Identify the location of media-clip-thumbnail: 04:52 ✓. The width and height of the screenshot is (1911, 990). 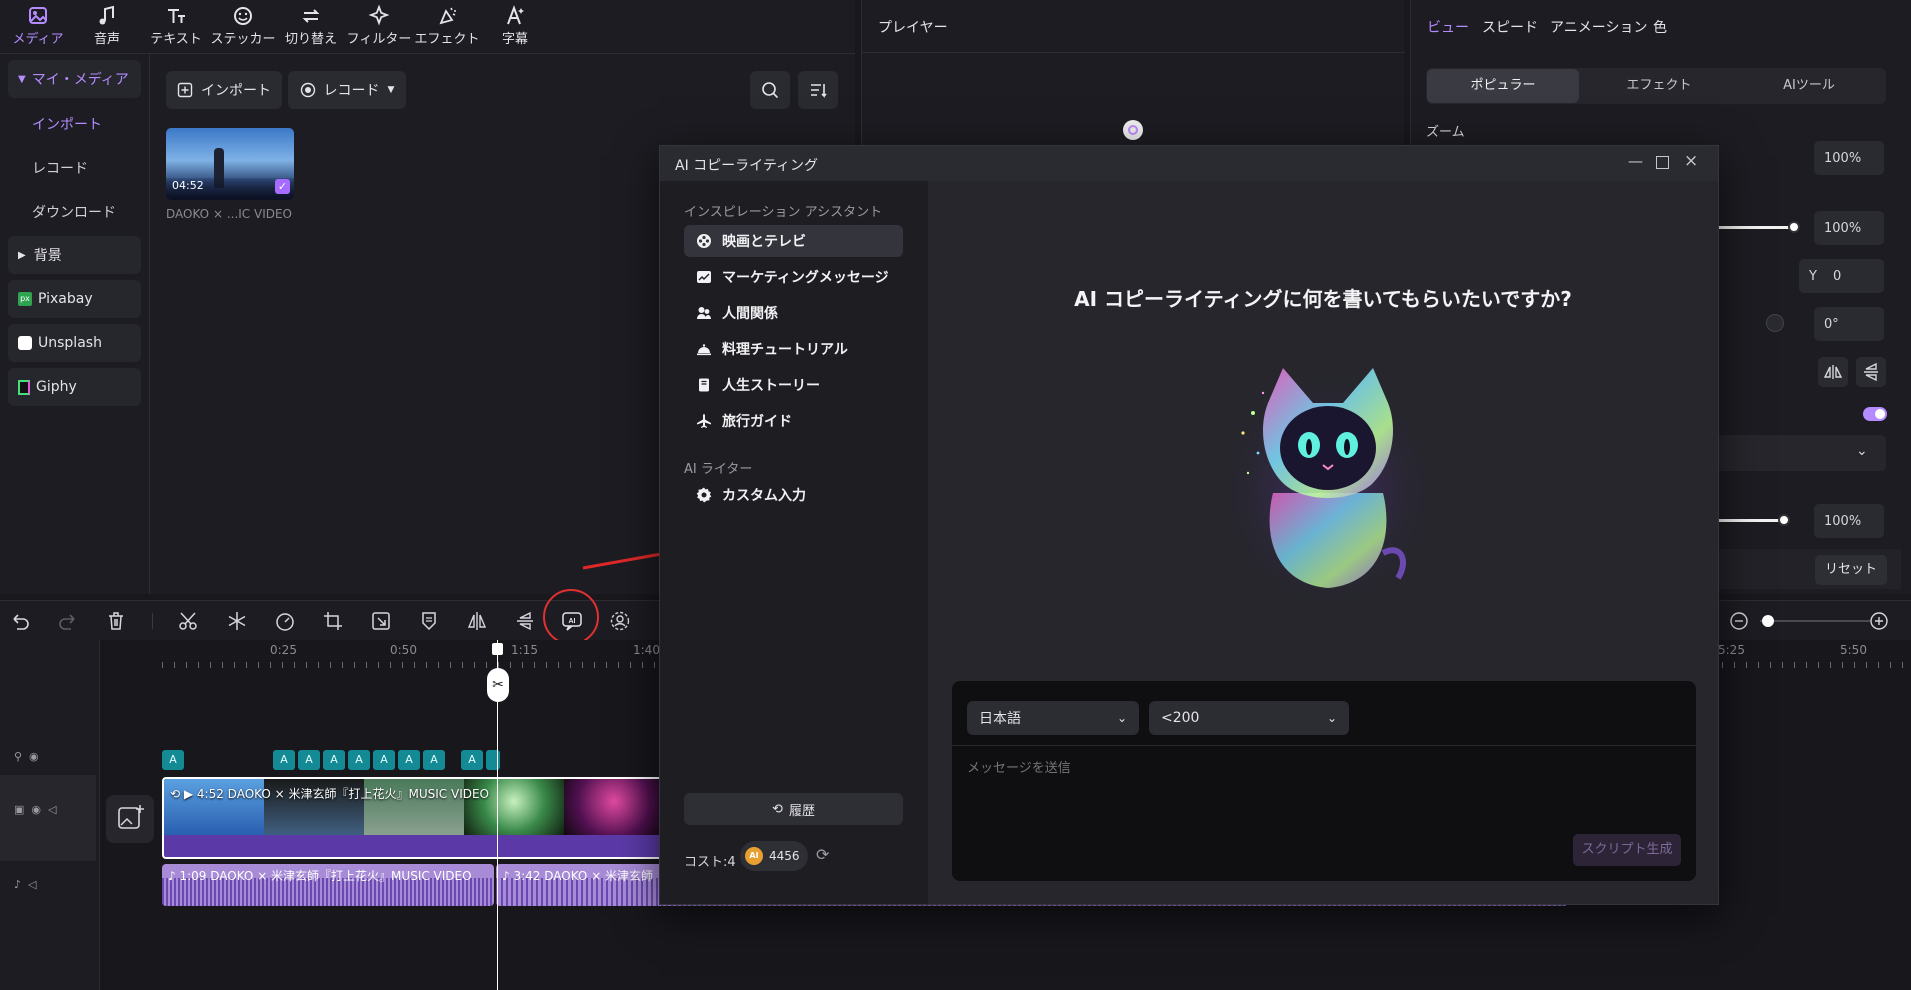
(230, 164).